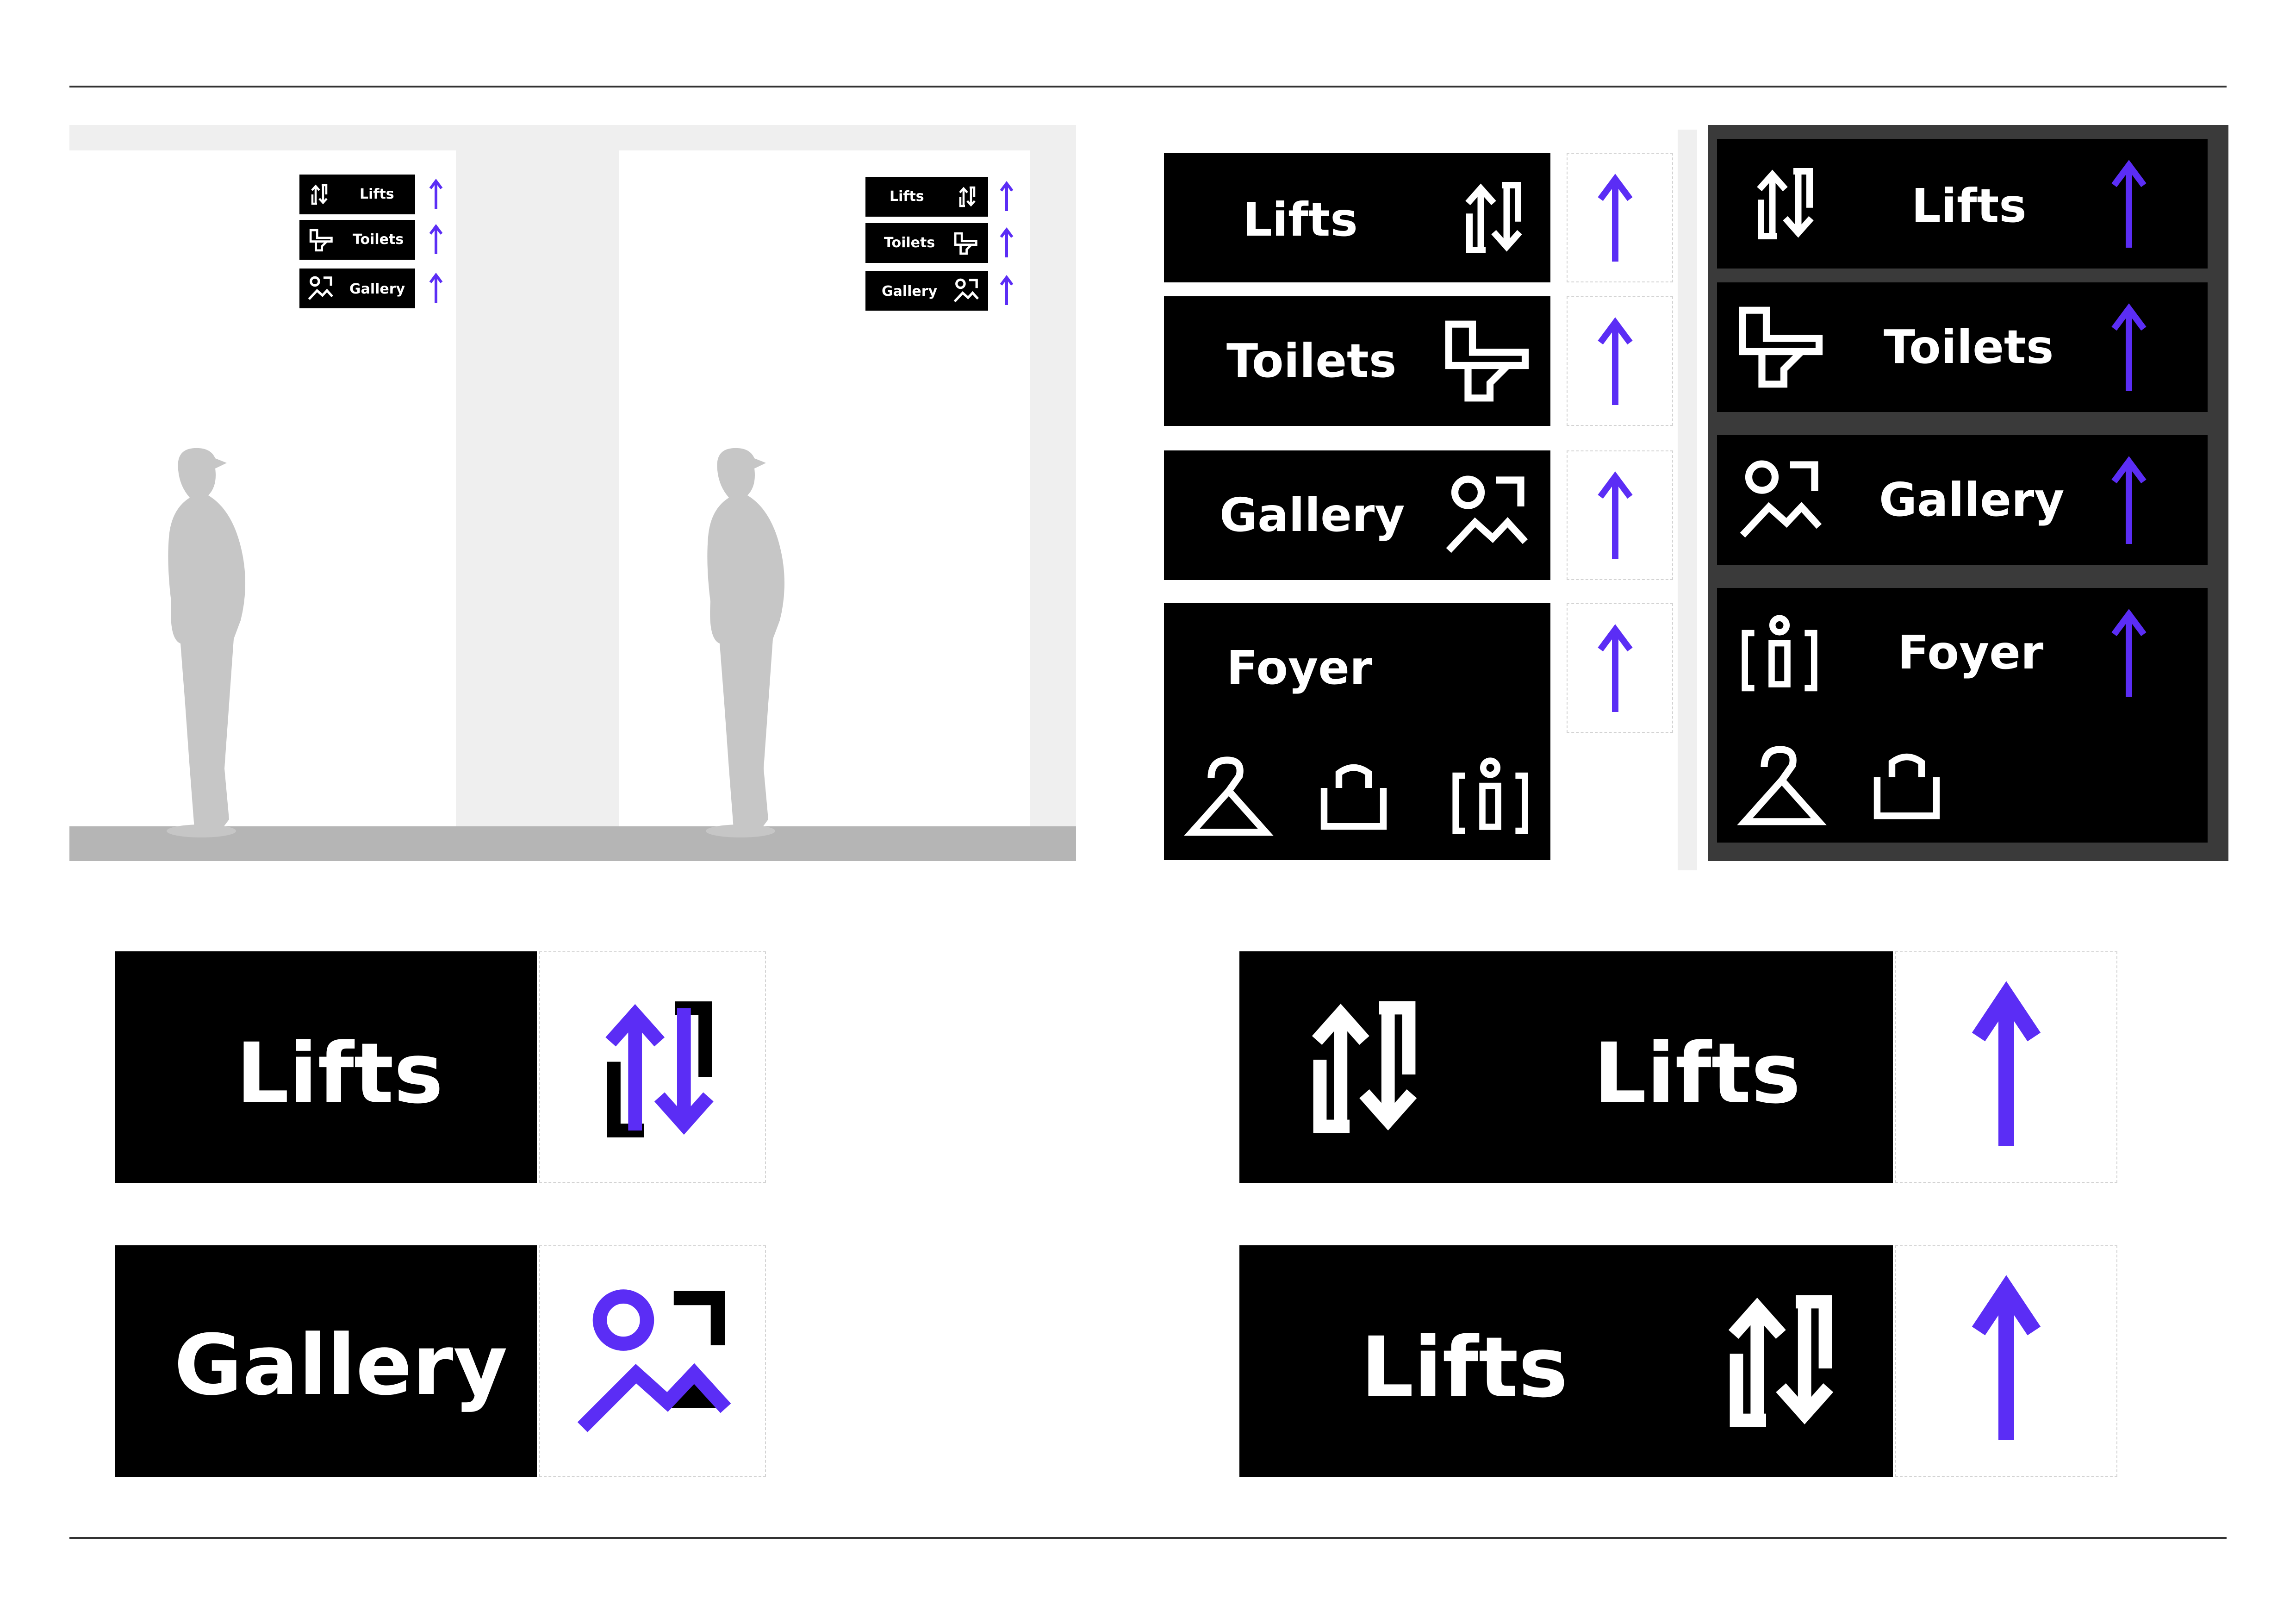 Image resolution: width=2296 pixels, height=1624 pixels. Describe the element at coordinates (206, 642) in the screenshot. I see `person-silhouette-left` at that location.